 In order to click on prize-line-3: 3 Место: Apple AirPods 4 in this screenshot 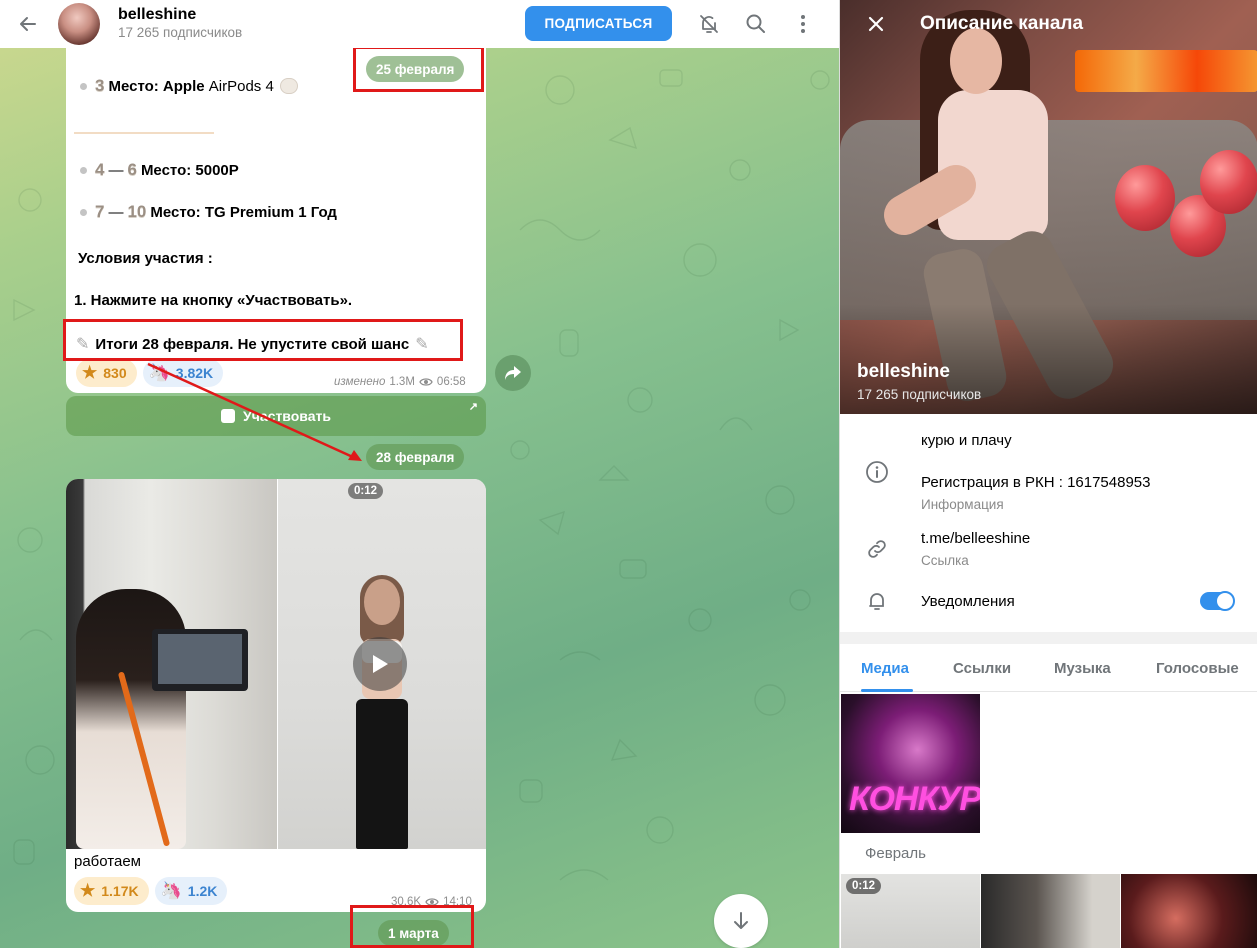, I will do `click(186, 86)`.